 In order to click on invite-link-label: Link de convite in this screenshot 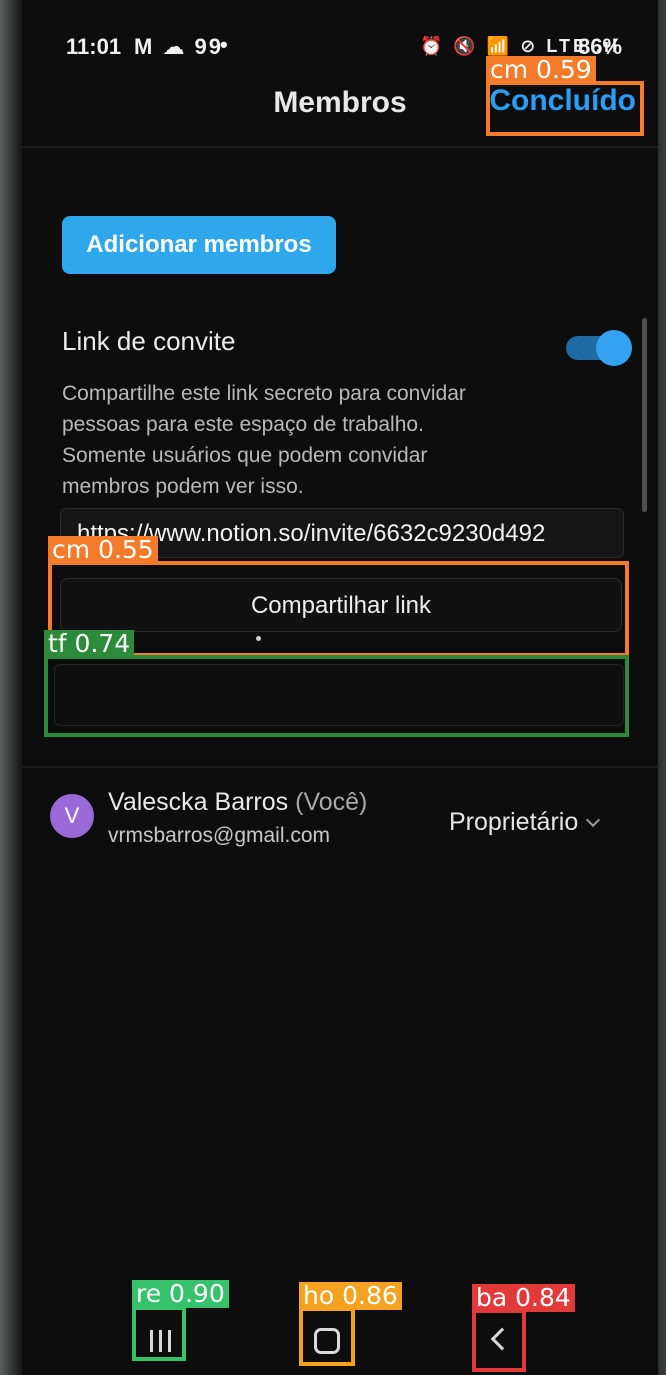, I will do `click(149, 341)`.